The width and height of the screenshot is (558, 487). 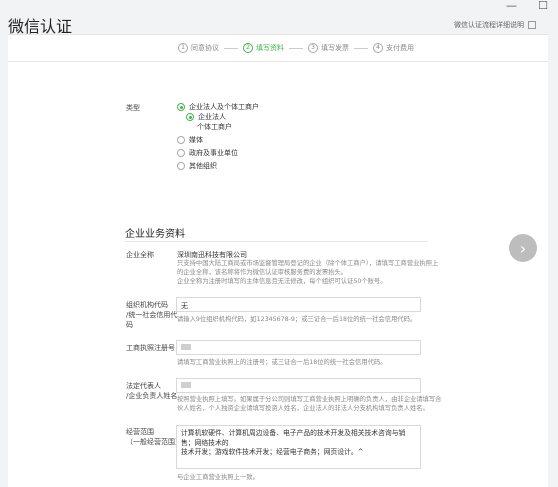 I want to click on reg-number-label: 工商执照注册号, so click(x=150, y=348).